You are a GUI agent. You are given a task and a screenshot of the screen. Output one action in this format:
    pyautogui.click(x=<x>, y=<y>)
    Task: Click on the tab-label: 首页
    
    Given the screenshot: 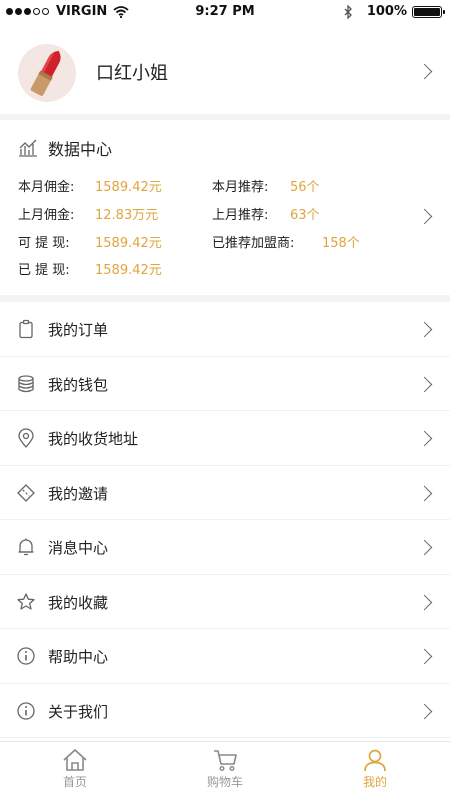 What is the action you would take?
    pyautogui.click(x=74, y=782)
    